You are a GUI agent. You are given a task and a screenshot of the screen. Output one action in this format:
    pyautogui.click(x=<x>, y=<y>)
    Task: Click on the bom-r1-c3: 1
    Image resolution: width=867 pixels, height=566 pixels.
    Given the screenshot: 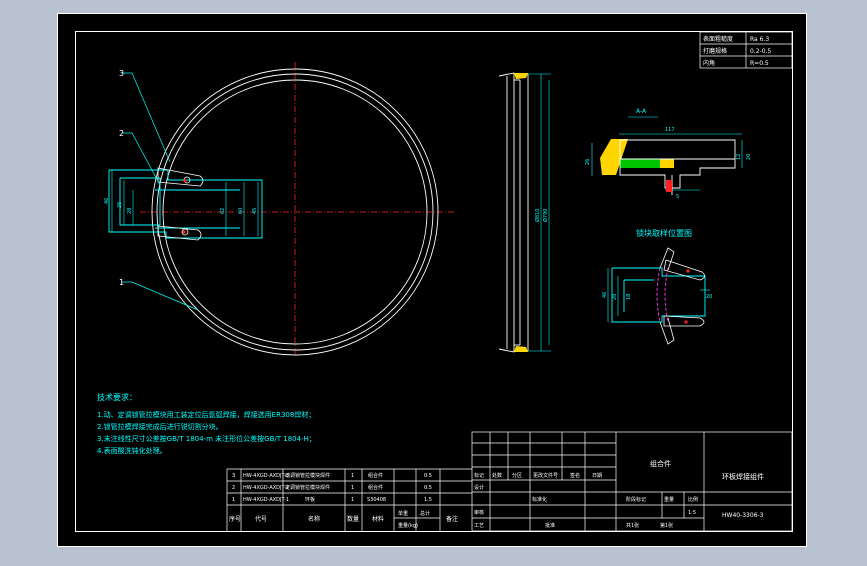 What is the action you would take?
    pyautogui.click(x=352, y=488)
    